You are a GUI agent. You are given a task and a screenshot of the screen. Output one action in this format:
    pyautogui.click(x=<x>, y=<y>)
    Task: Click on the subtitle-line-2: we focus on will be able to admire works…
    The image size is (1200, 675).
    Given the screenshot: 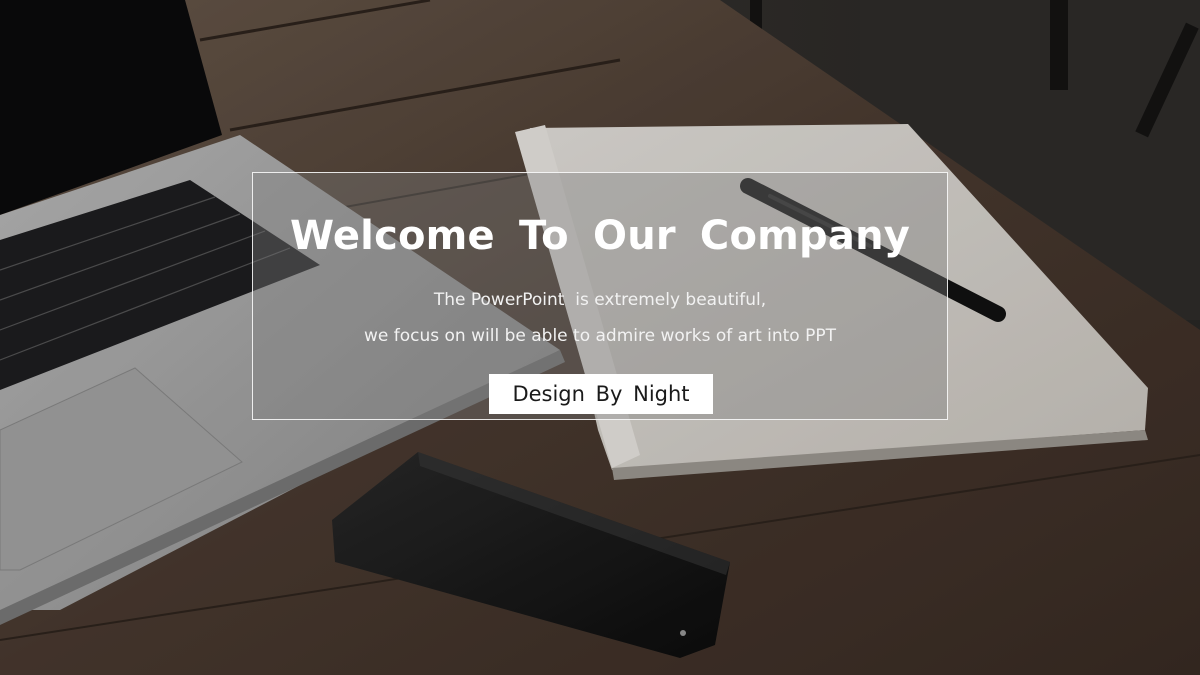 What is the action you would take?
    pyautogui.click(x=600, y=336)
    